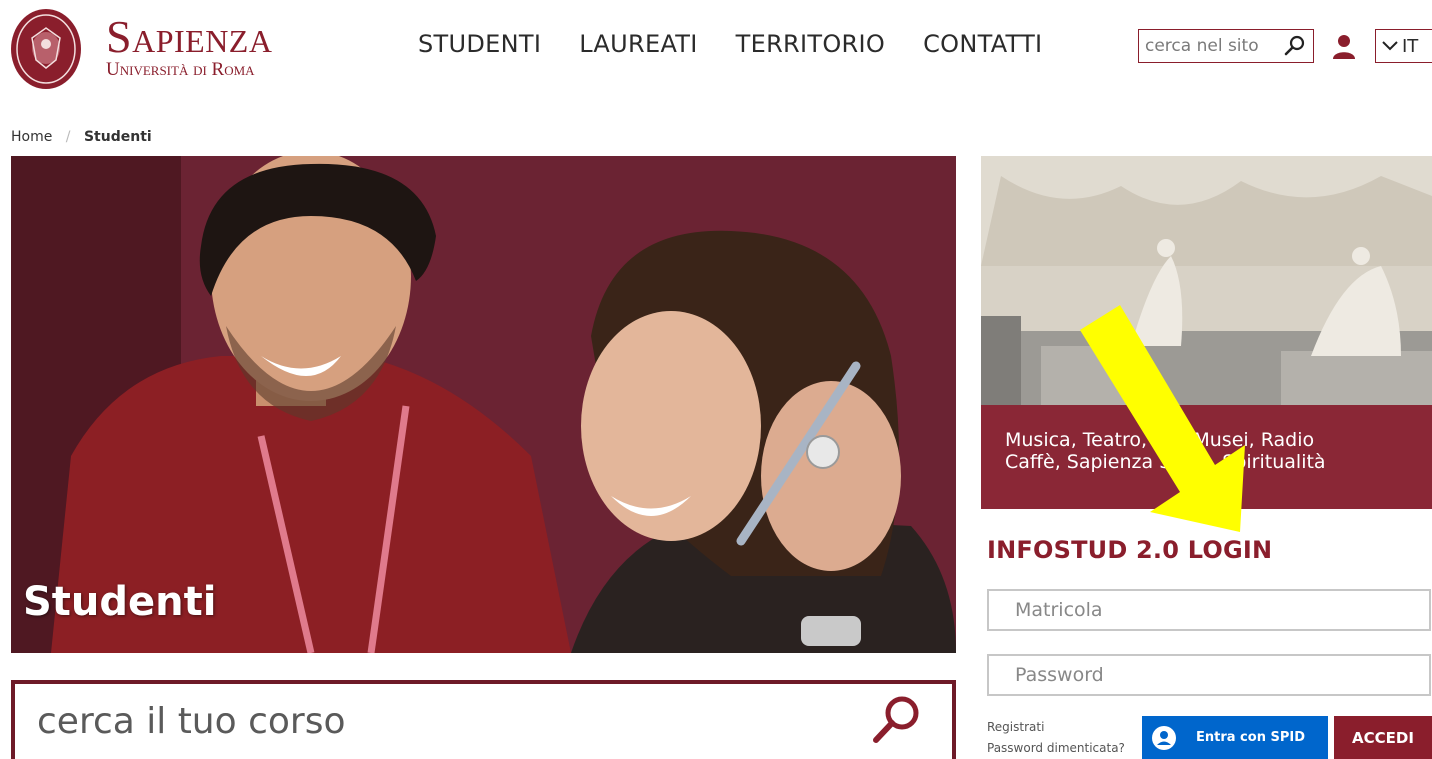  Describe the element at coordinates (1164, 737) in the screenshot. I see `spid-user-icon` at that location.